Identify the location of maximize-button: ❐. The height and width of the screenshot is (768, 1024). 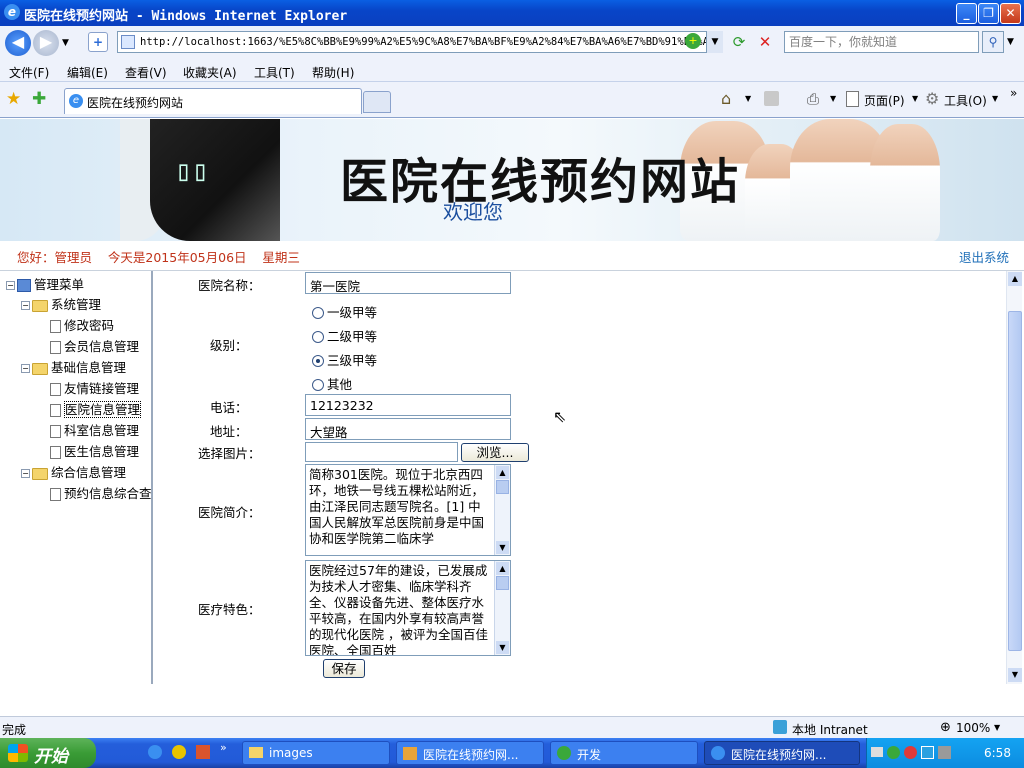
(988, 13).